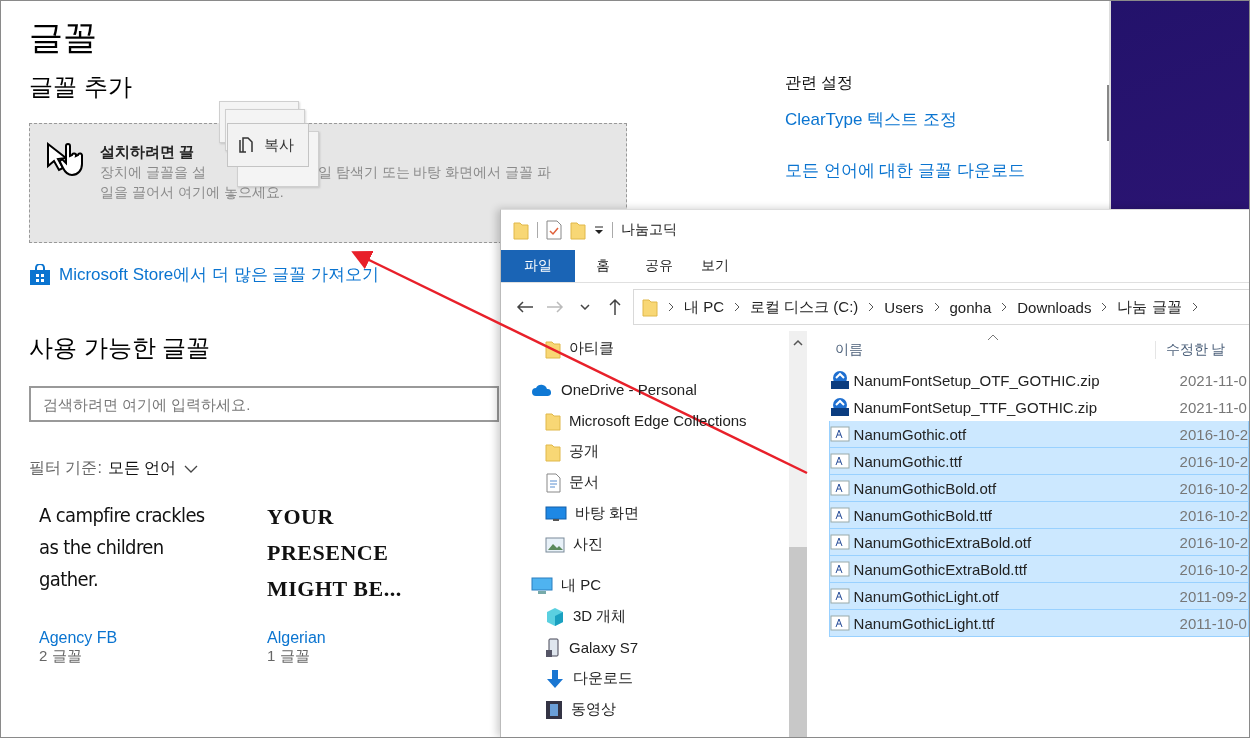 The width and height of the screenshot is (1250, 738). Describe the element at coordinates (555, 544) in the screenshot. I see `picture-icon` at that location.